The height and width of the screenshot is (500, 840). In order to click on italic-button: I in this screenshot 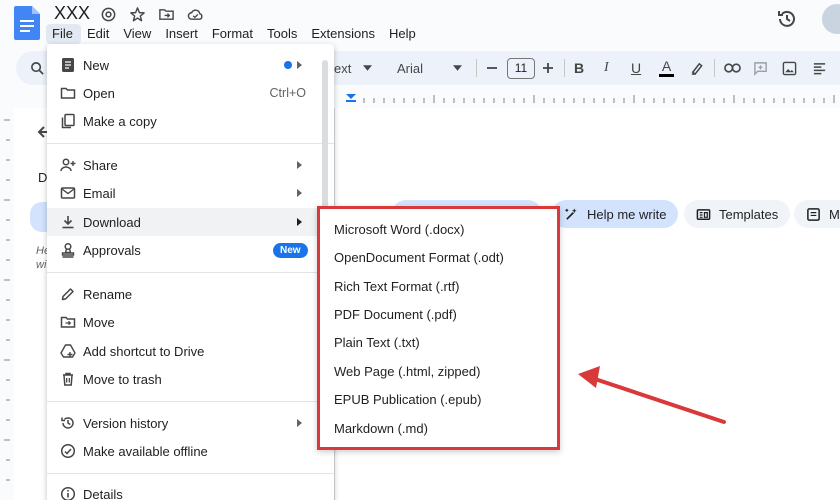, I will do `click(606, 68)`.